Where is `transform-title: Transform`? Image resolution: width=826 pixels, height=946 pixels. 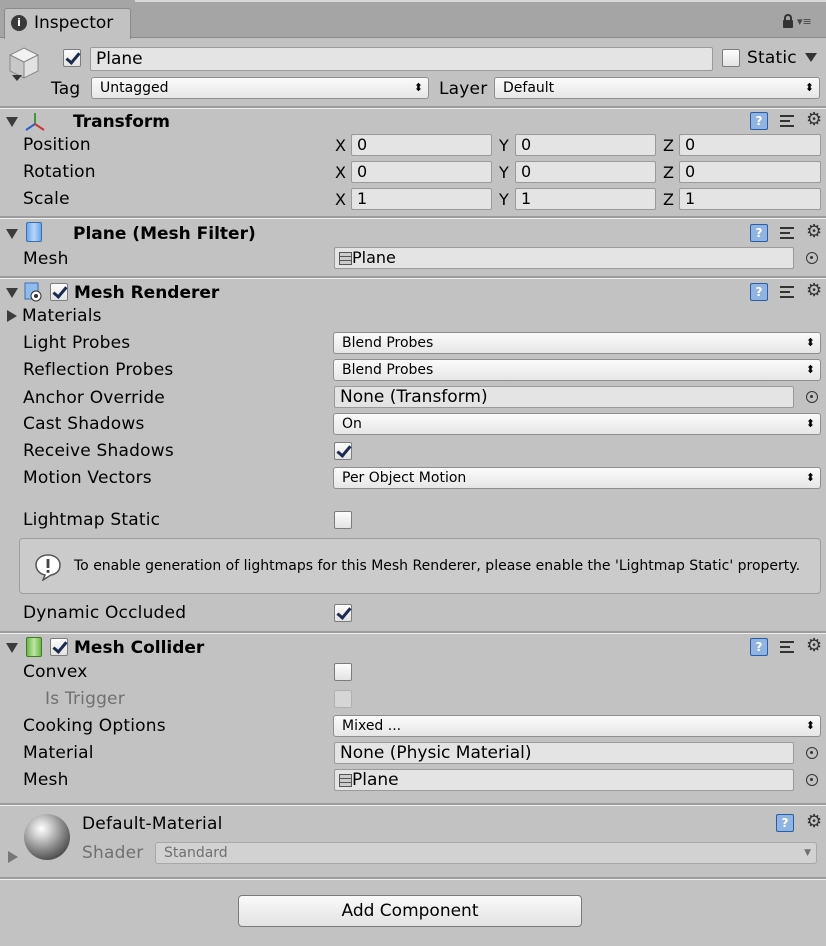
transform-title: Transform is located at coordinates (121, 122).